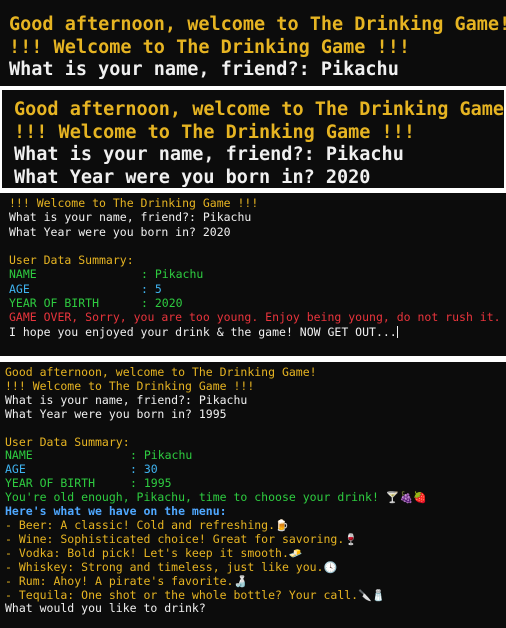 The width and height of the screenshot is (506, 628). Describe the element at coordinates (119, 581) in the screenshot. I see `menu-item-text: - Rum: Ahoy! A pirate's favorite.` at that location.